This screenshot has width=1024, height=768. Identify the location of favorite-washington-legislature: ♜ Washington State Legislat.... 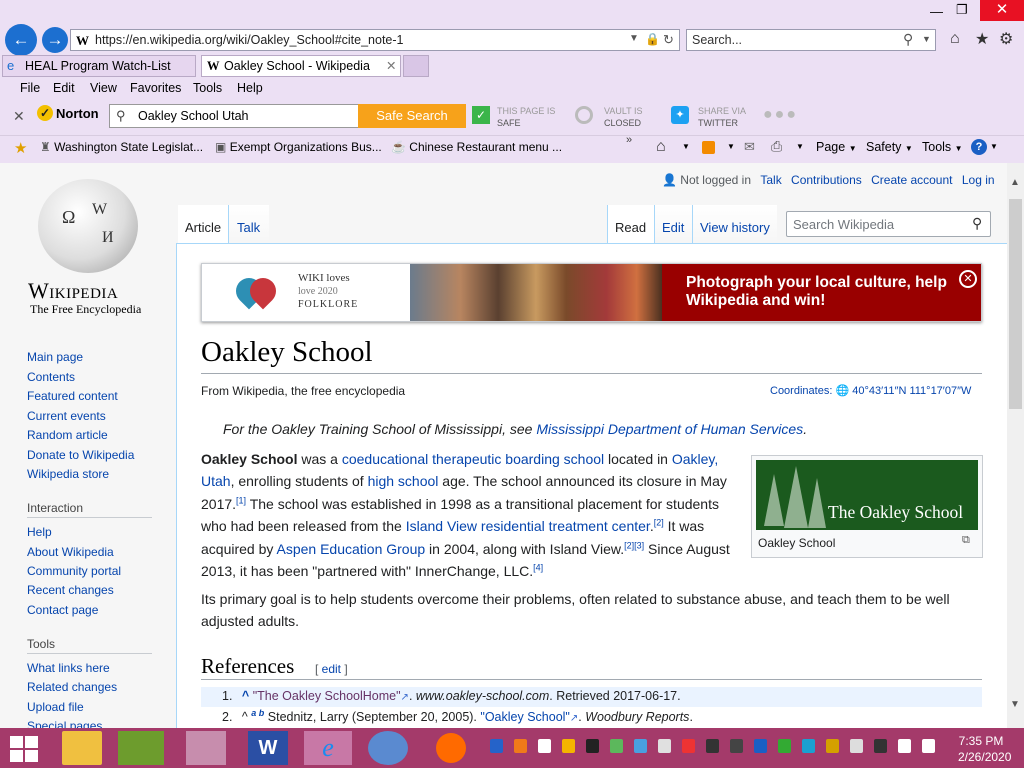
(121, 147).